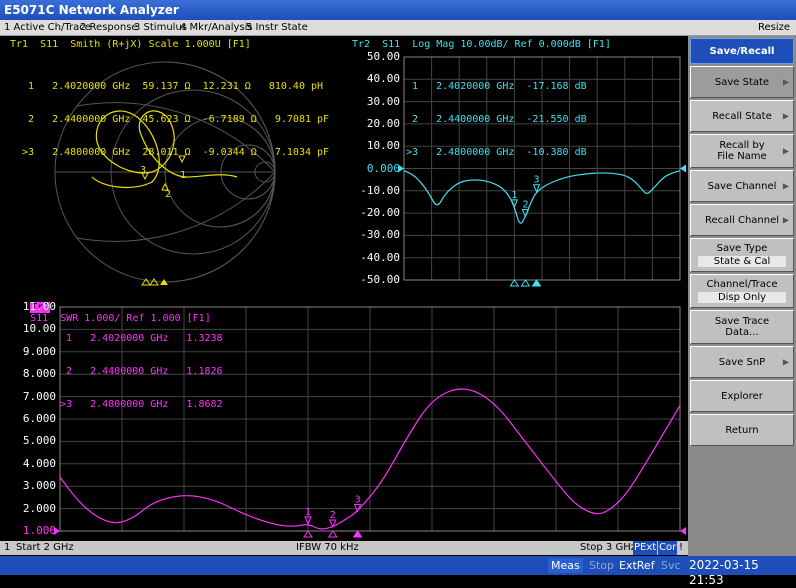 This screenshot has height=588, width=796. I want to click on save-type-button: Save Type State & Cal, so click(742, 255).